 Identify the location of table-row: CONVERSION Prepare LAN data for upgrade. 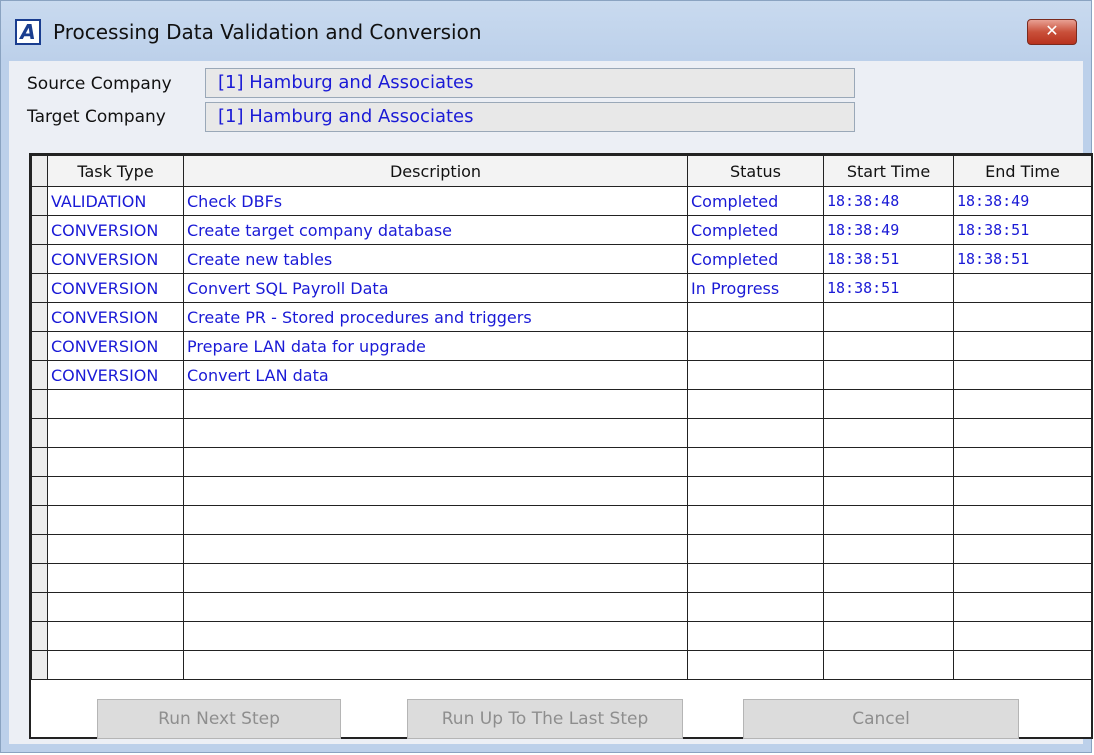
(561, 346).